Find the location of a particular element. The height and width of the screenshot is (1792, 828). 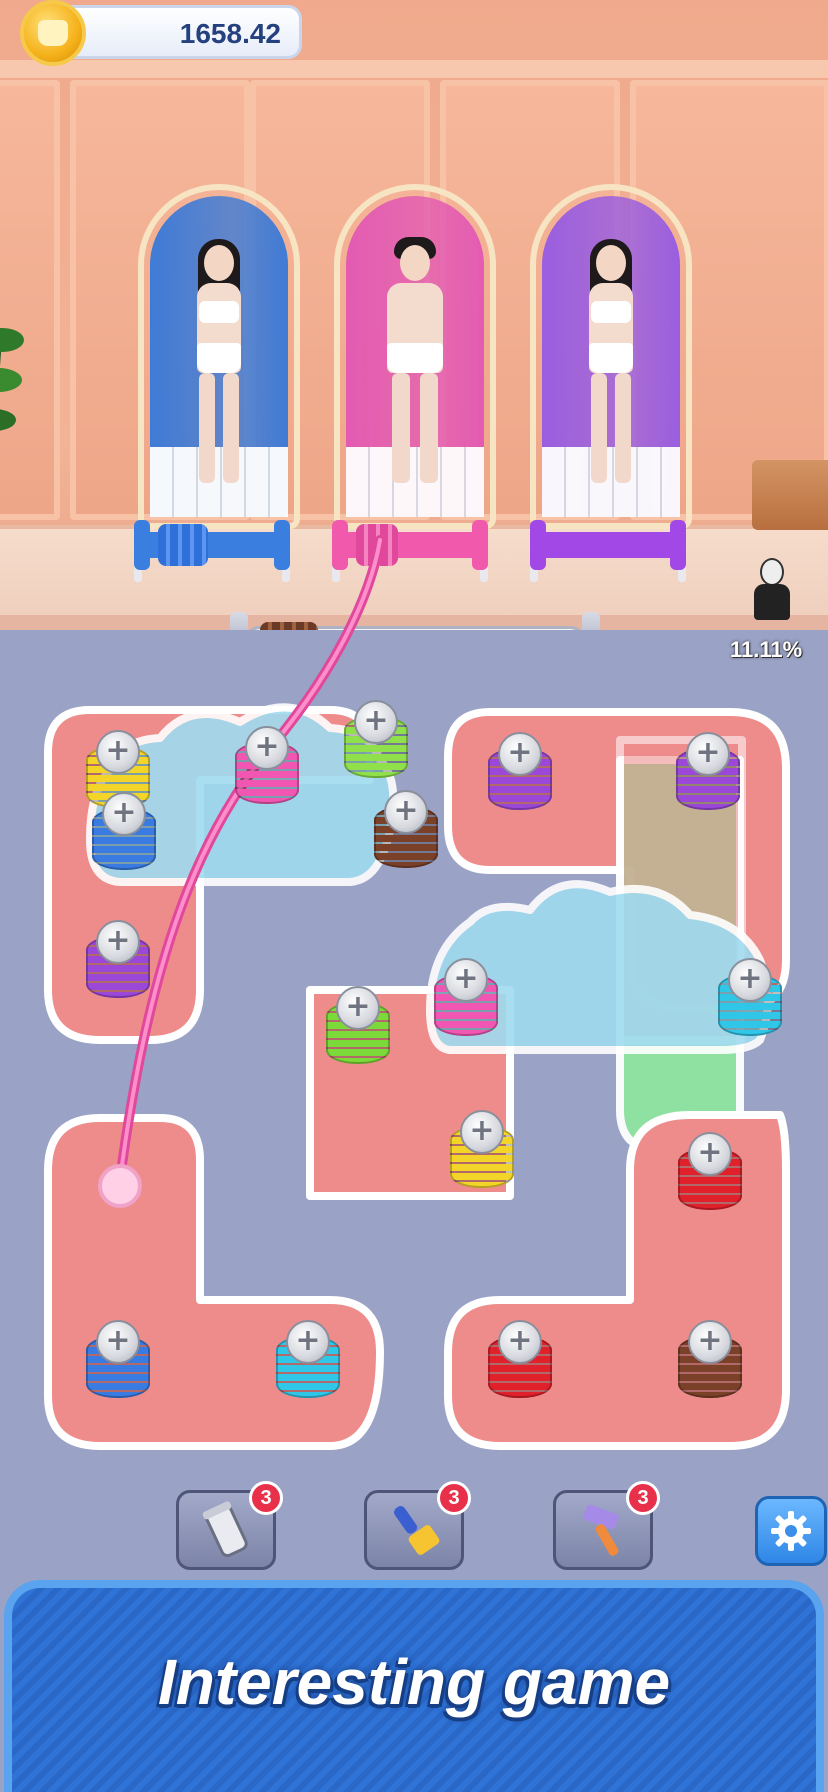

character-booth-center is located at coordinates (415, 356).